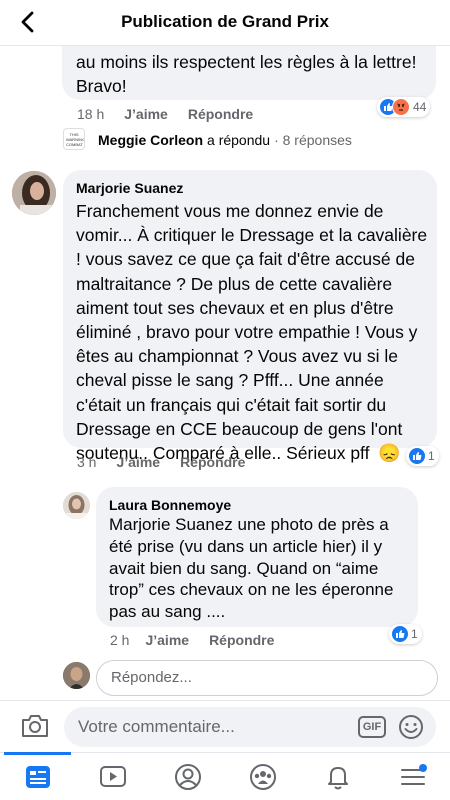 Image resolution: width=450 pixels, height=800 pixels. I want to click on angry-reaction-icon, so click(401, 107).